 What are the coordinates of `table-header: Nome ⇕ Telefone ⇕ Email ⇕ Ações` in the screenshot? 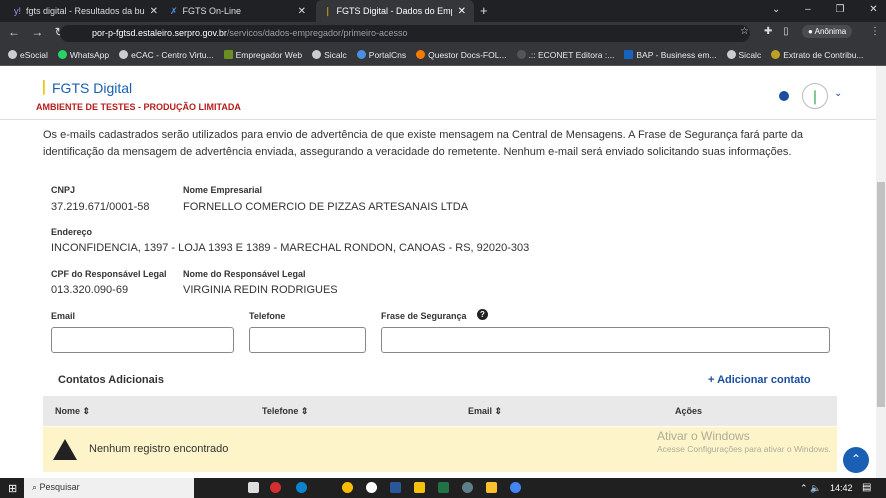 It's located at (440, 411).